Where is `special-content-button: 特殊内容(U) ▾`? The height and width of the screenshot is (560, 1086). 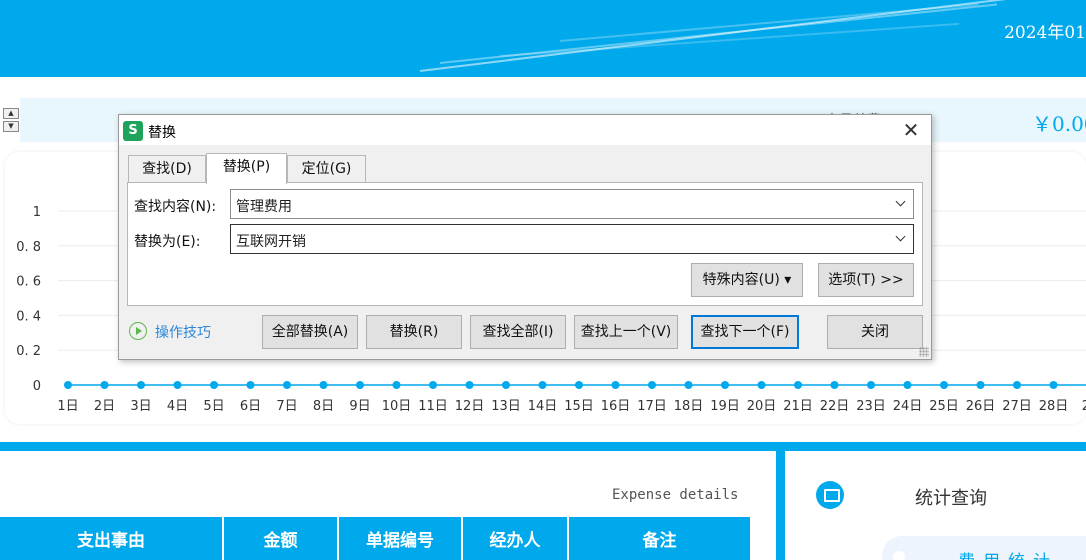
special-content-button: 特殊内容(U) ▾ is located at coordinates (747, 280).